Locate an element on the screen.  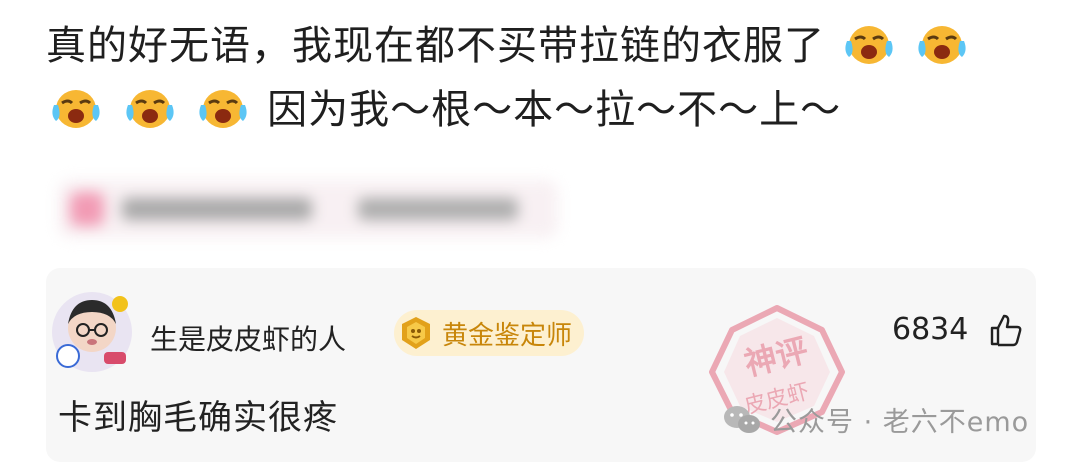
wechat-icon is located at coordinates (742, 419).